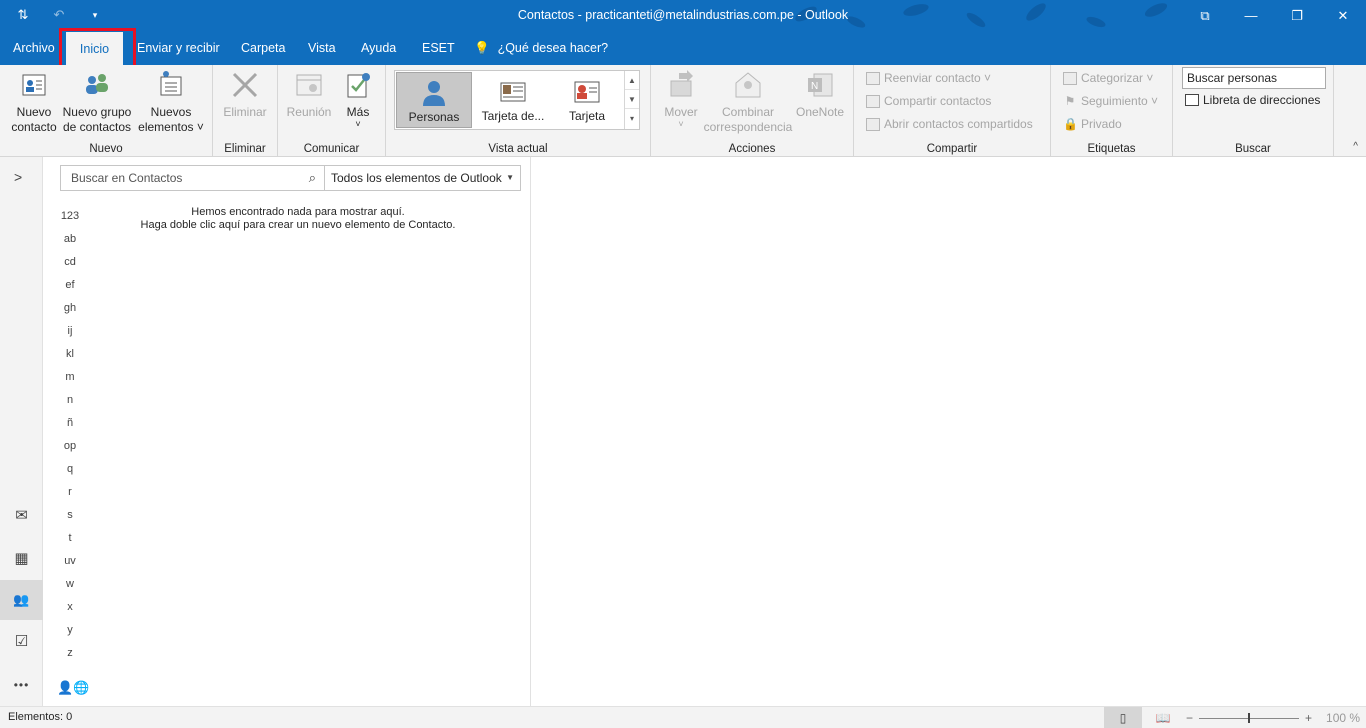 Image resolution: width=1366 pixels, height=728 pixels. Describe the element at coordinates (1110, 101) in the screenshot. I see `seguimiento-button: ⚑ Seguimiento ˅` at that location.